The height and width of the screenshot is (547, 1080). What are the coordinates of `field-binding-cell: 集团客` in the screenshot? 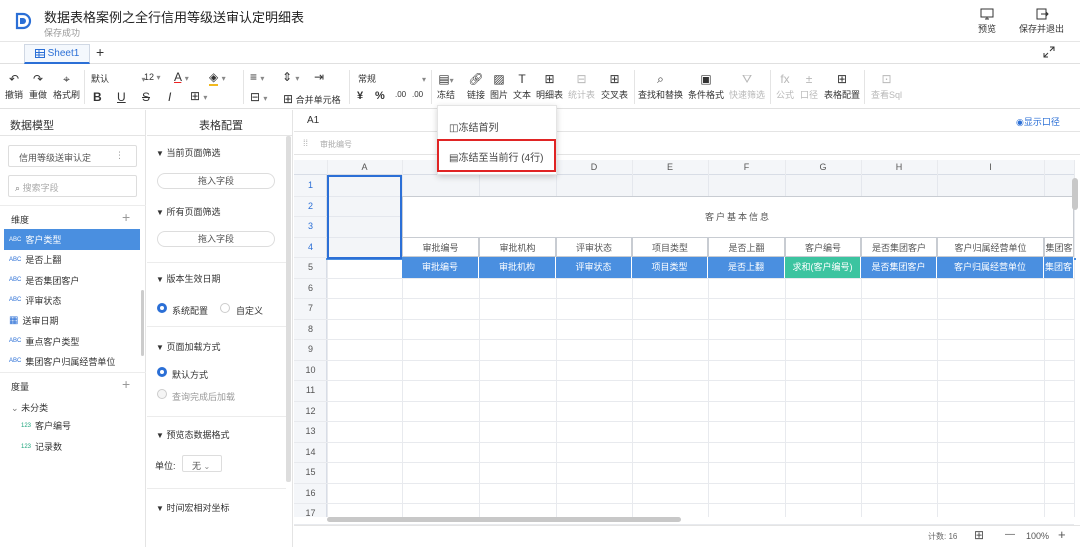 It's located at (1059, 267).